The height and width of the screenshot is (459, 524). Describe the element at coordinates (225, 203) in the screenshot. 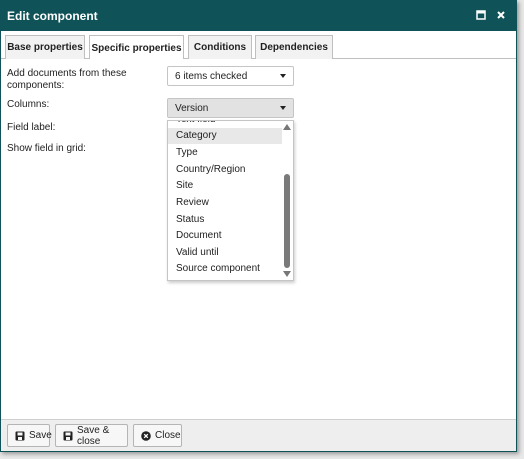

I see `list-item: Review` at that location.